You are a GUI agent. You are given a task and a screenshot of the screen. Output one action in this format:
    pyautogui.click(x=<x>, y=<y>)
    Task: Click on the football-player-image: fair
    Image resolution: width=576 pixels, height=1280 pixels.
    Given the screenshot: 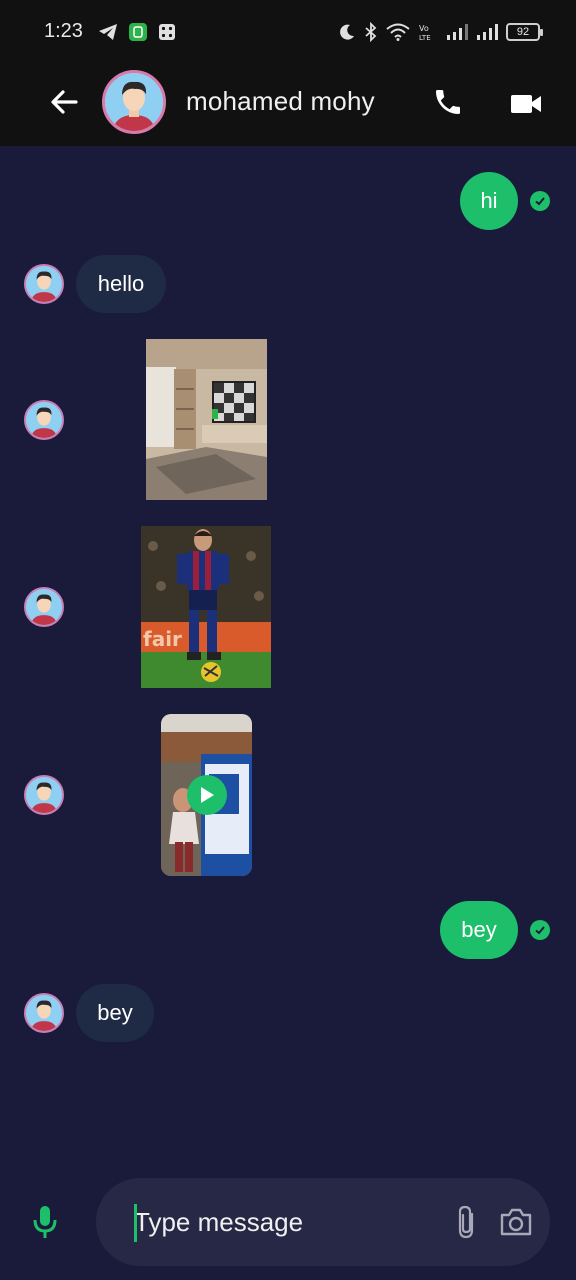 What is the action you would take?
    pyautogui.click(x=206, y=607)
    